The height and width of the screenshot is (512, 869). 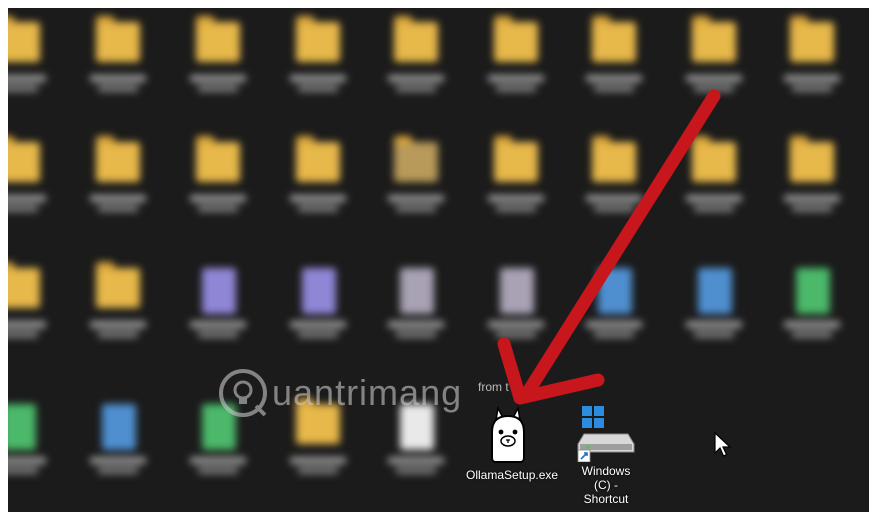 I want to click on watermark: uantrimang, so click(x=340, y=393).